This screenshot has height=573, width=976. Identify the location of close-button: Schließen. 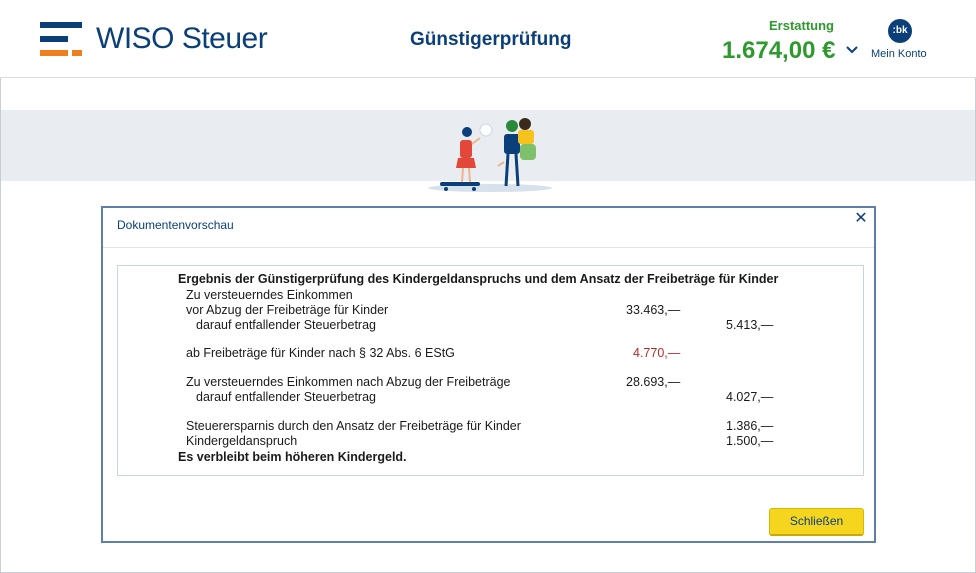
(816, 522).